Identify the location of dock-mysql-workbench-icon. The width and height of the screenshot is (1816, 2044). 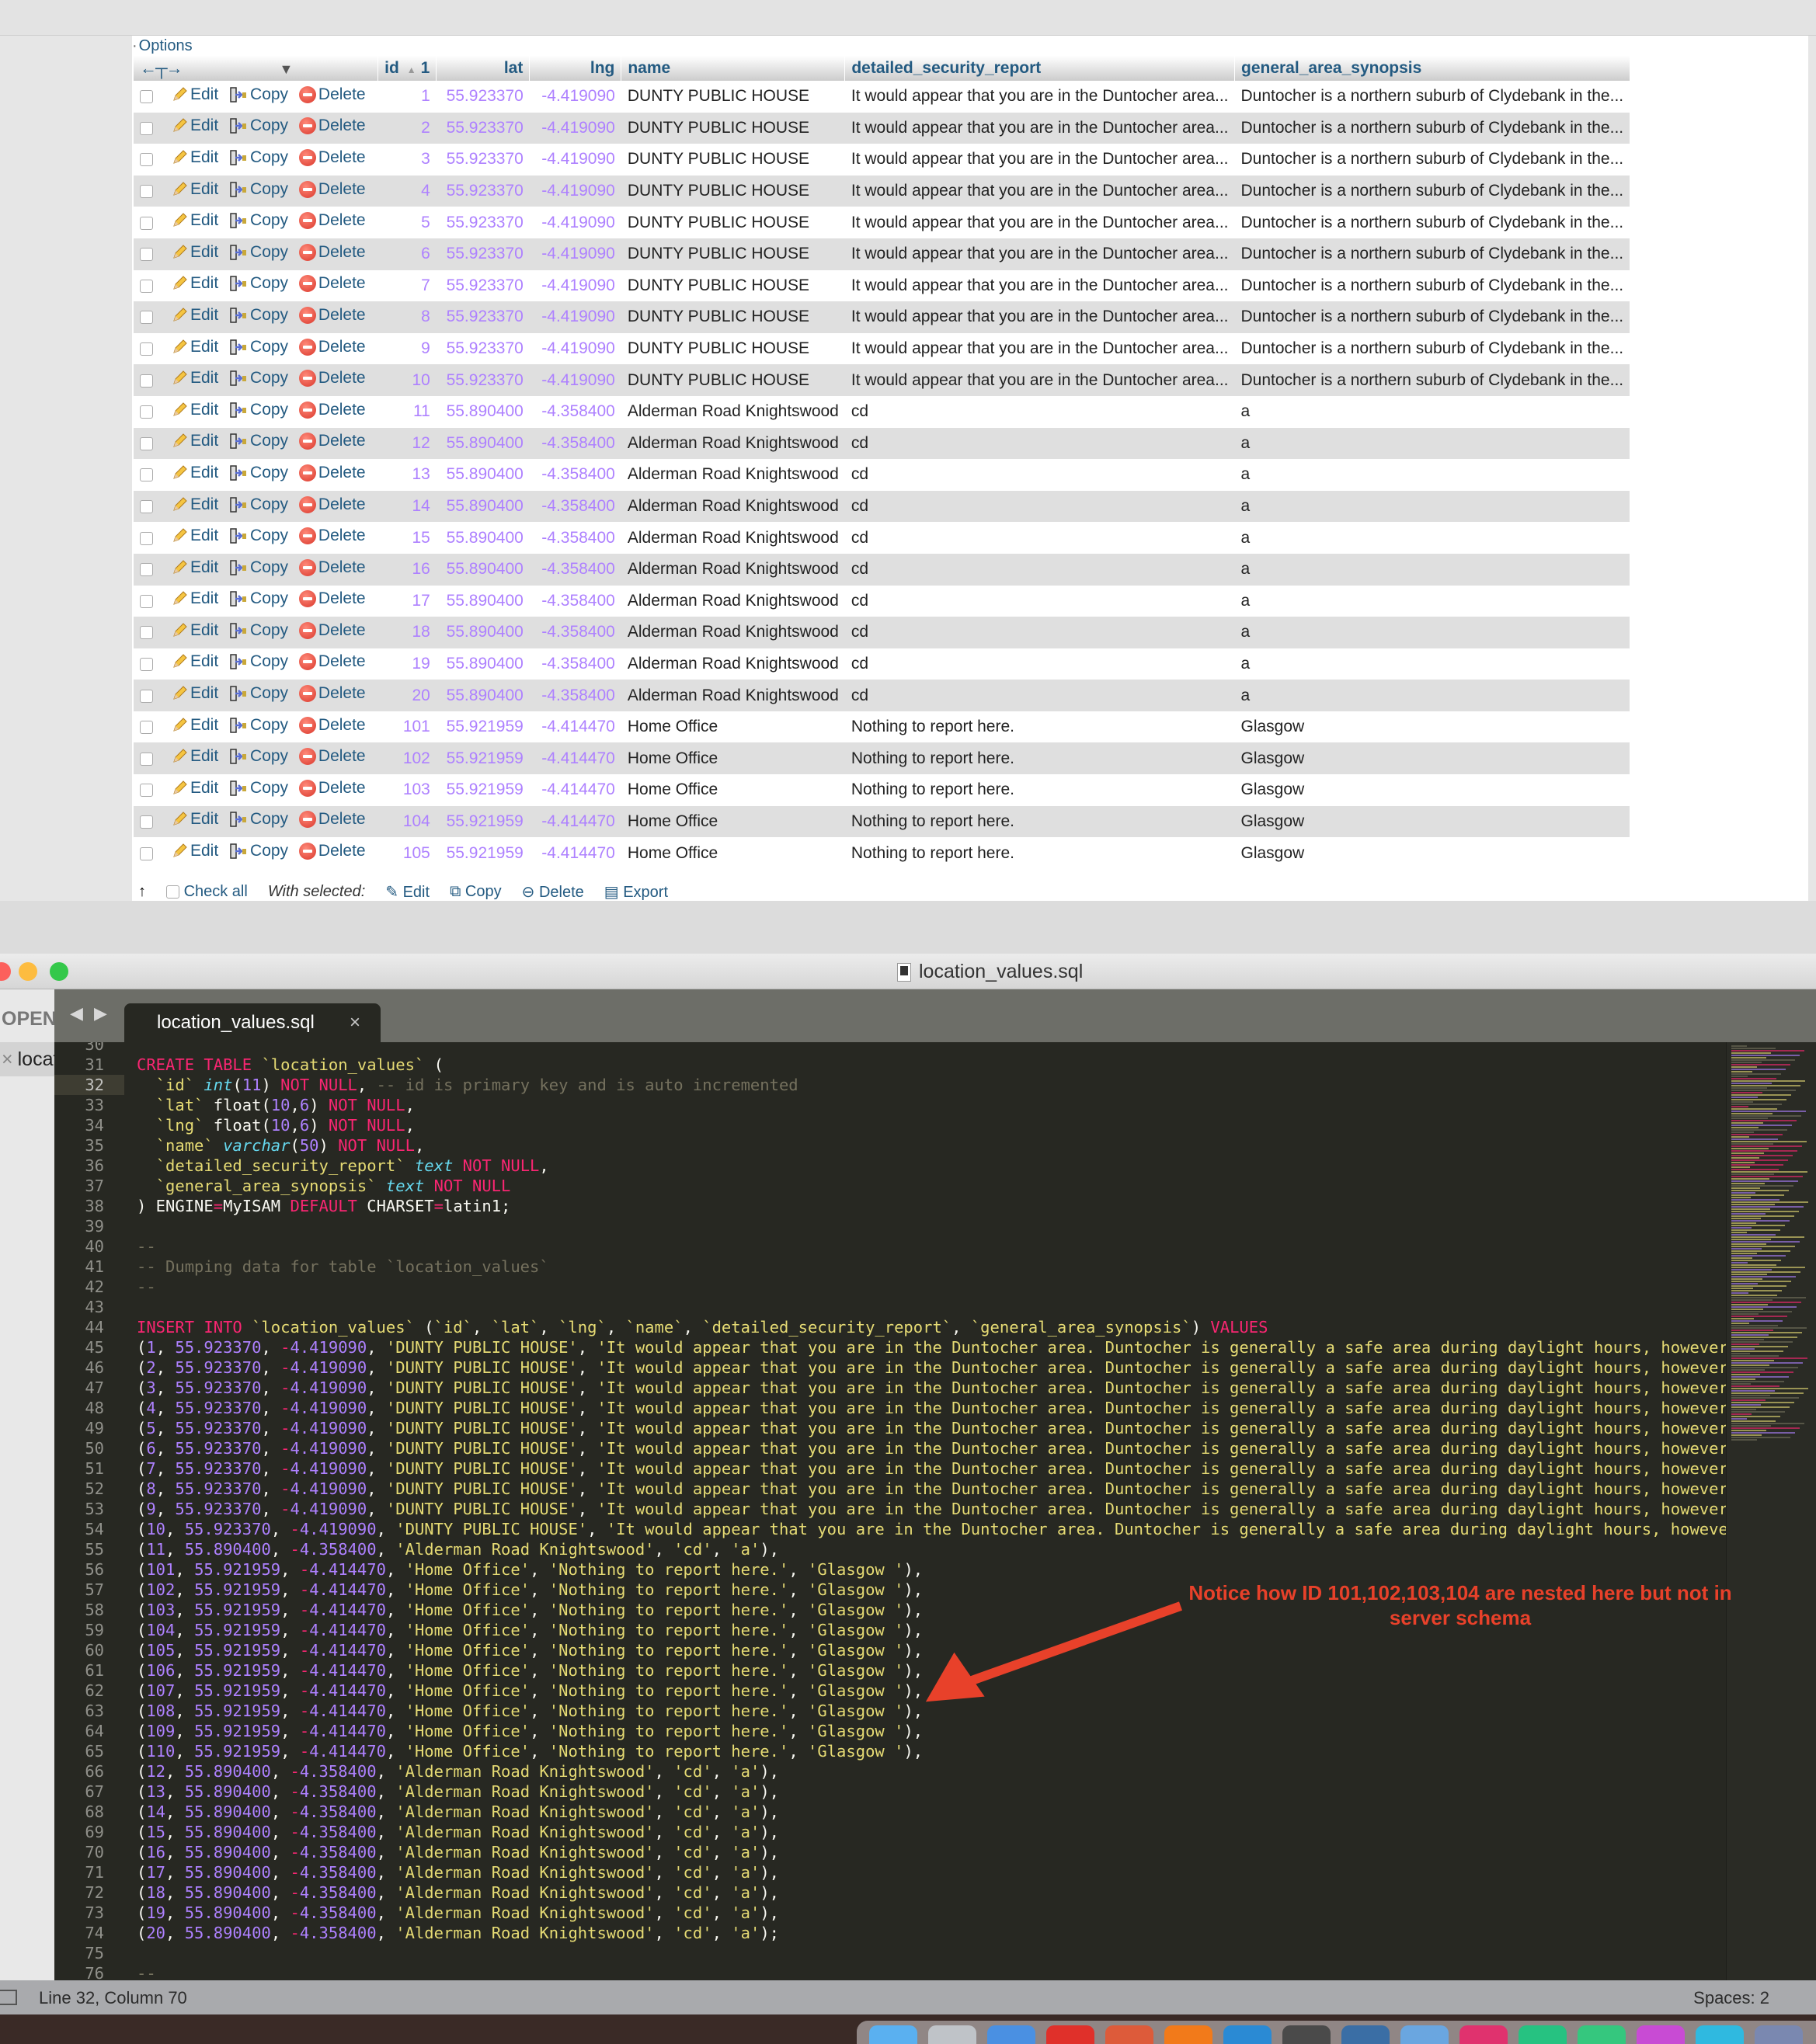
(1365, 2034).